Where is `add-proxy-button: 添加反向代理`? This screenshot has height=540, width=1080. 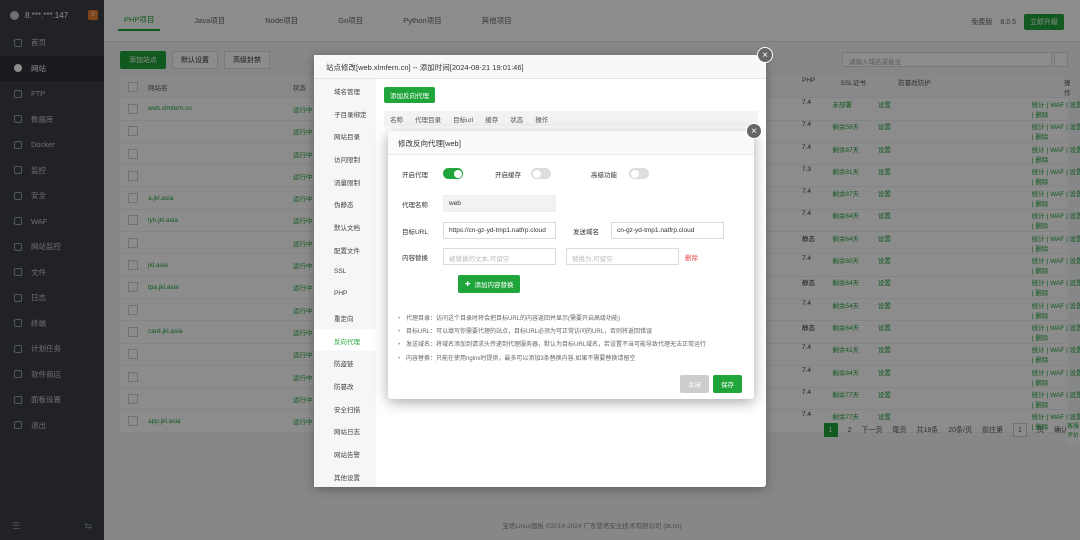
add-proxy-button: 添加反向代理 is located at coordinates (409, 95).